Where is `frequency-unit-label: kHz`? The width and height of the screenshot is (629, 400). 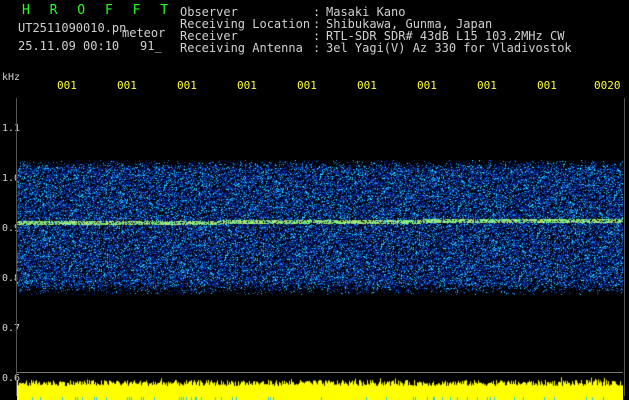 frequency-unit-label: kHz is located at coordinates (11, 77).